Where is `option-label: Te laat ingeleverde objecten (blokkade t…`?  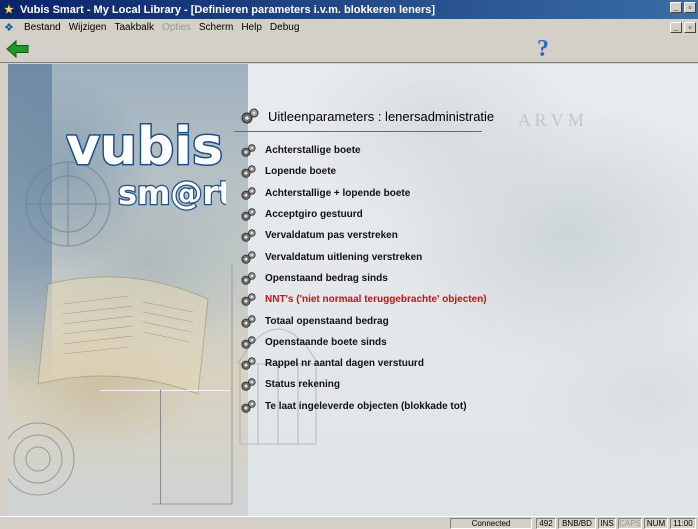 option-label: Te laat ingeleverde objecten (blokkade t… is located at coordinates (366, 406).